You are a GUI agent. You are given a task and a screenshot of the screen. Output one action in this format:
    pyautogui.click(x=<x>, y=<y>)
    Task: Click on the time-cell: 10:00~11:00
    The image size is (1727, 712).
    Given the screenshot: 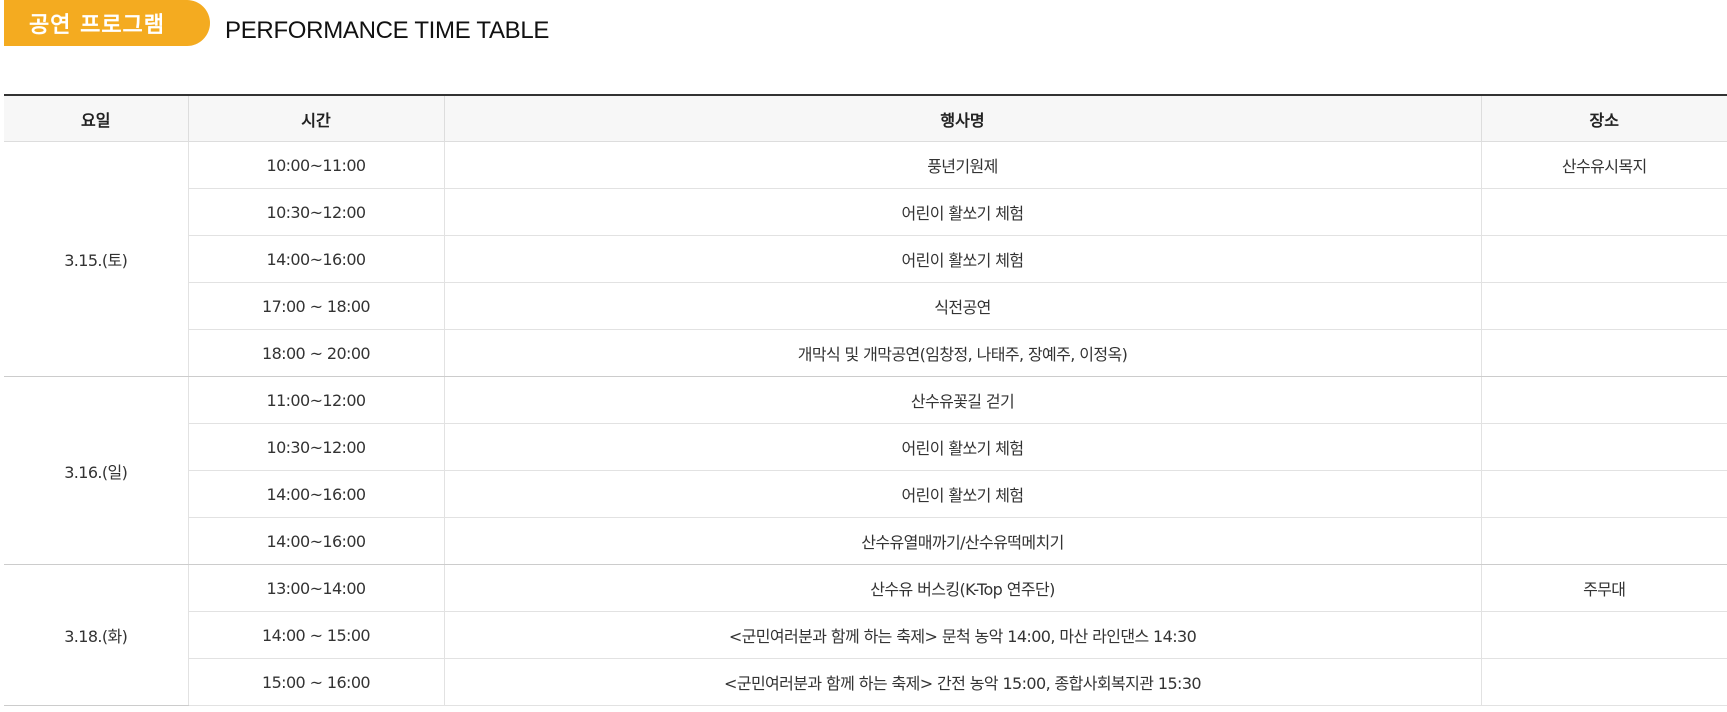 What is the action you would take?
    pyautogui.click(x=315, y=165)
    